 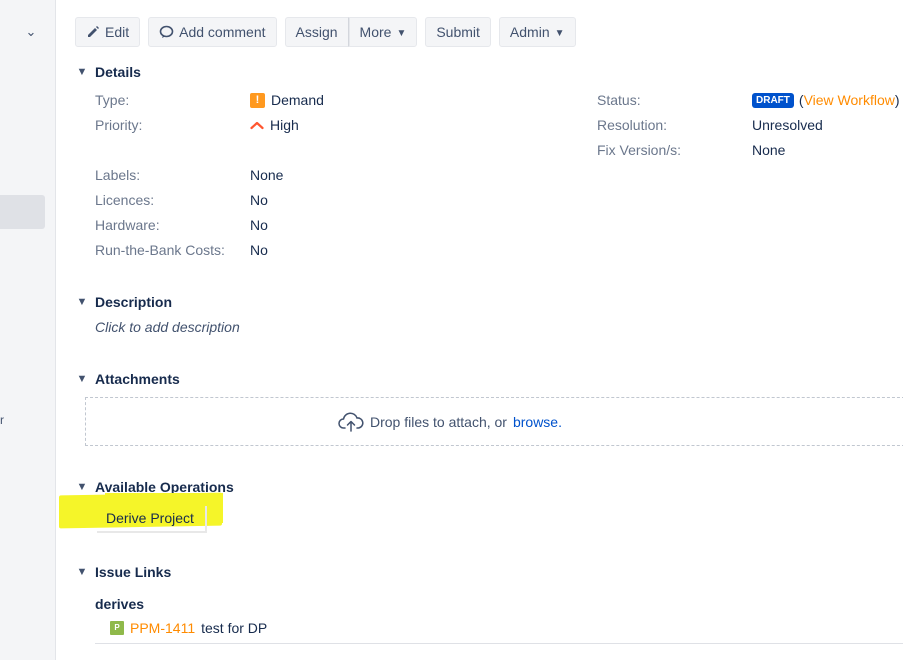 What do you see at coordinates (119, 125) in the screenshot?
I see `priority-label: Priority:` at bounding box center [119, 125].